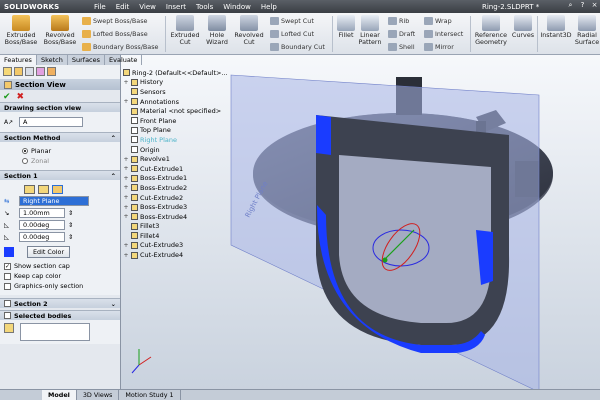 The image size is (600, 400). What do you see at coordinates (204, 7) in the screenshot?
I see `menu-tools: Tools` at bounding box center [204, 7].